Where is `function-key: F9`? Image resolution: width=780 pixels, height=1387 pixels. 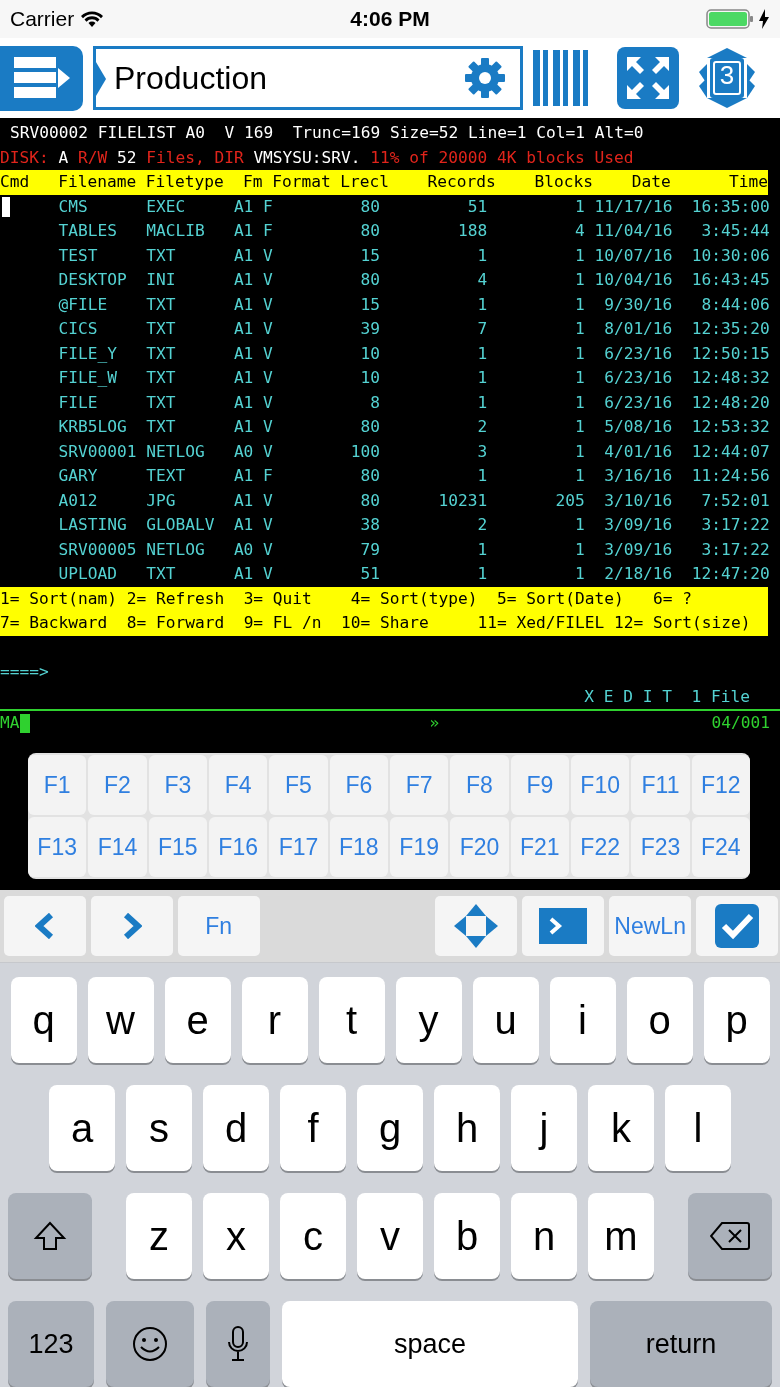 function-key: F9 is located at coordinates (539, 785).